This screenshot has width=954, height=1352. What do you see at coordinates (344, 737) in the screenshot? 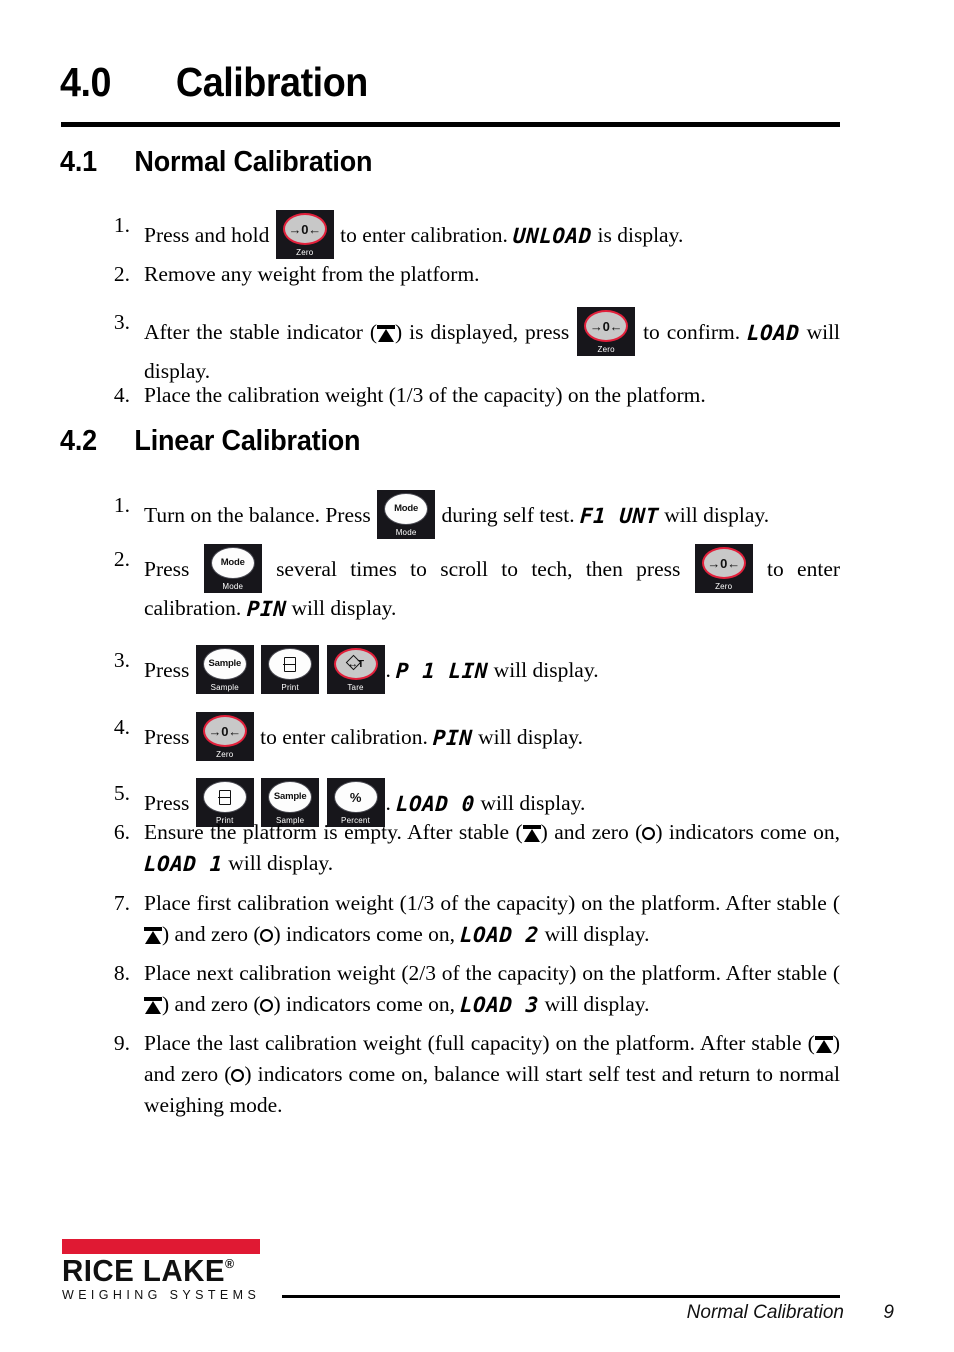
I see `text-run: to enter calibration.` at bounding box center [344, 737].